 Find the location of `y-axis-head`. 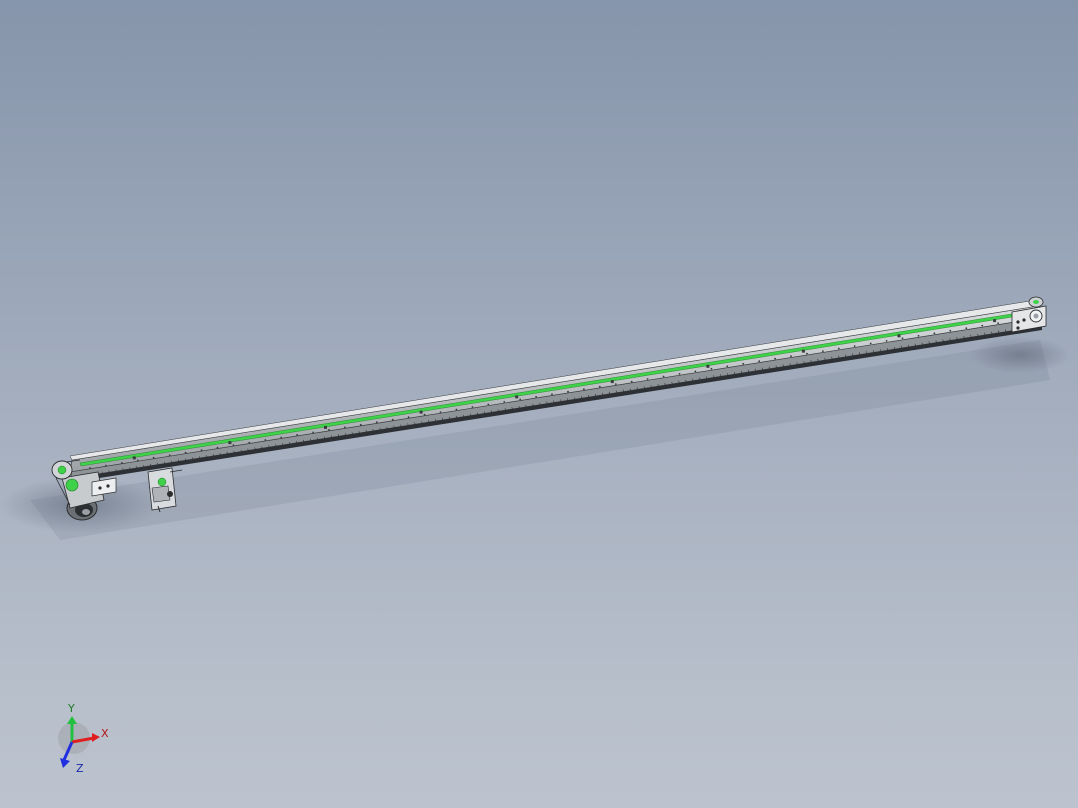

y-axis-head is located at coordinates (72, 720).